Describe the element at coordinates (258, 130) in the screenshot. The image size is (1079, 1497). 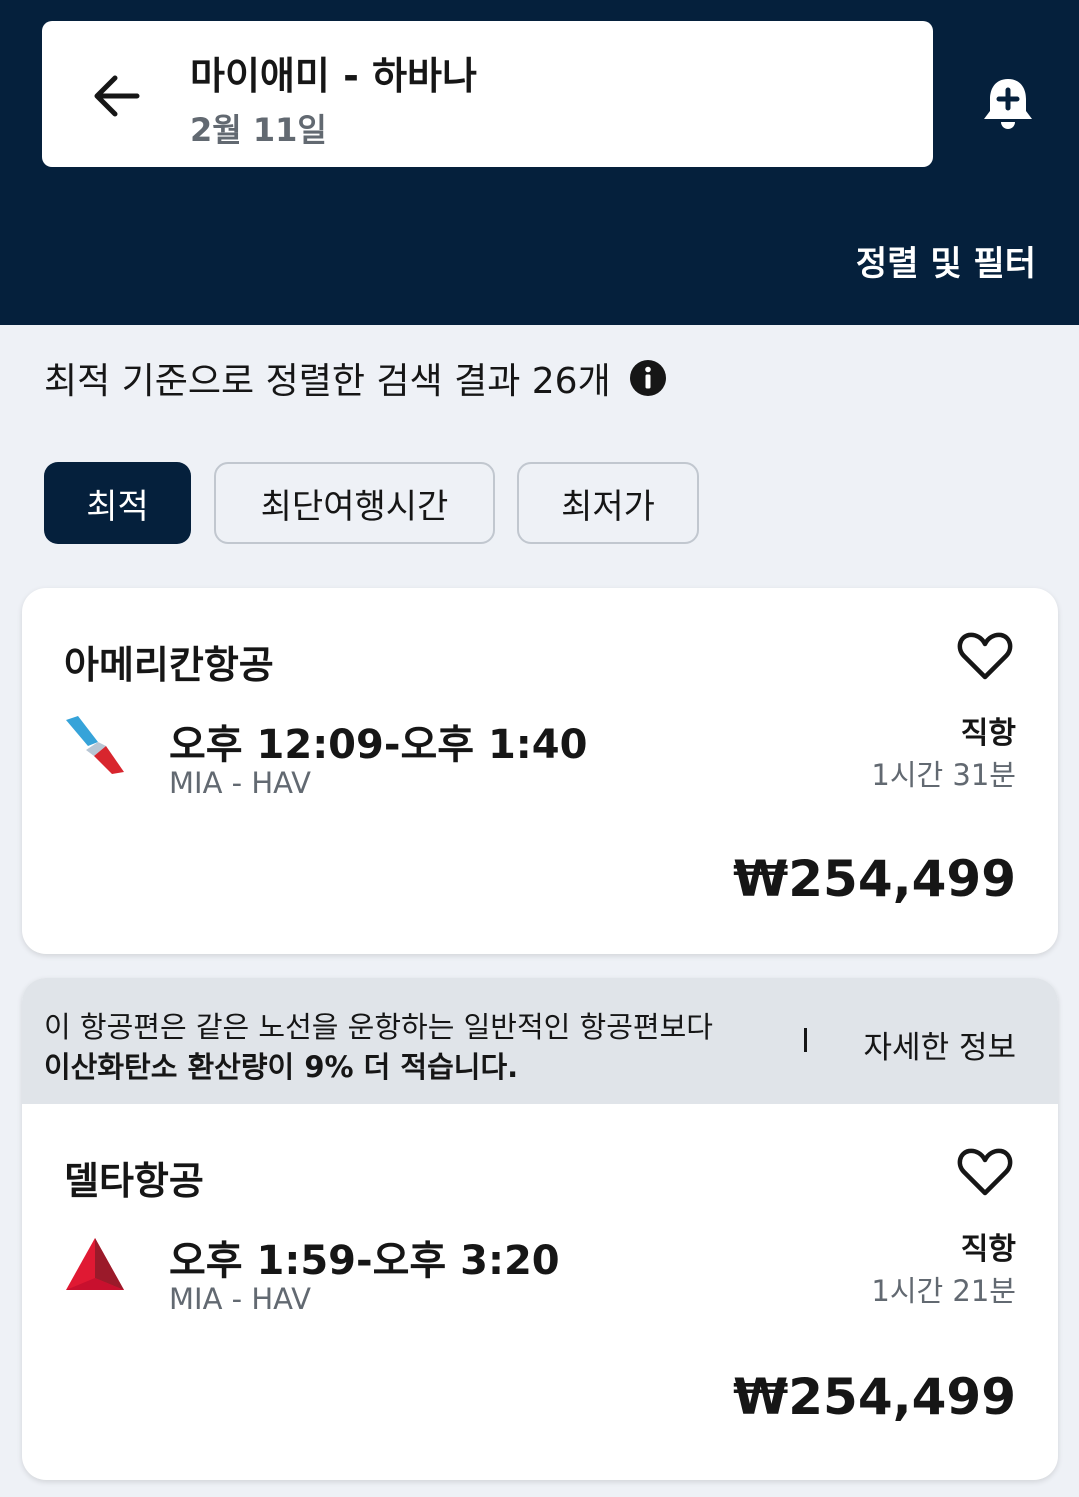
I see `route-date: 2월 11일` at that location.